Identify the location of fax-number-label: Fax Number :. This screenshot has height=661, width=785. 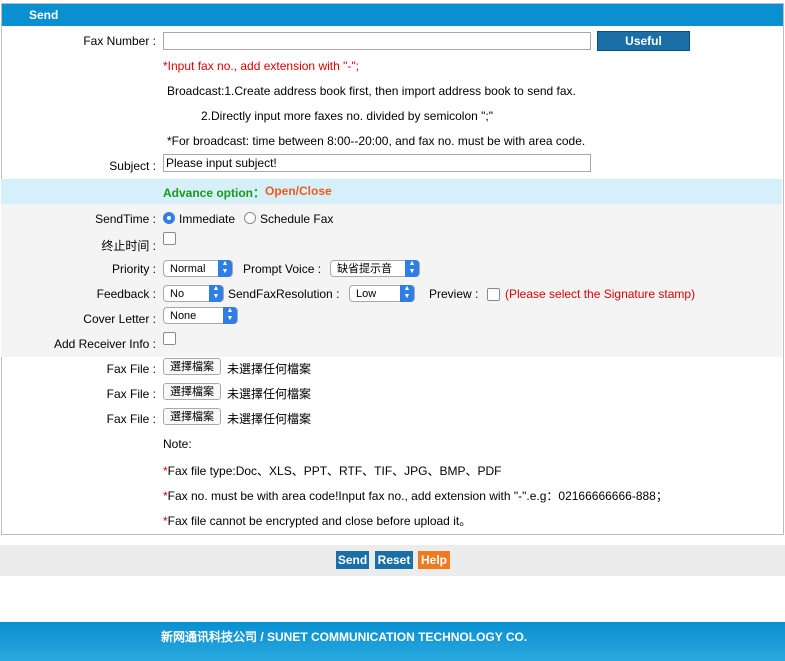
(119, 41).